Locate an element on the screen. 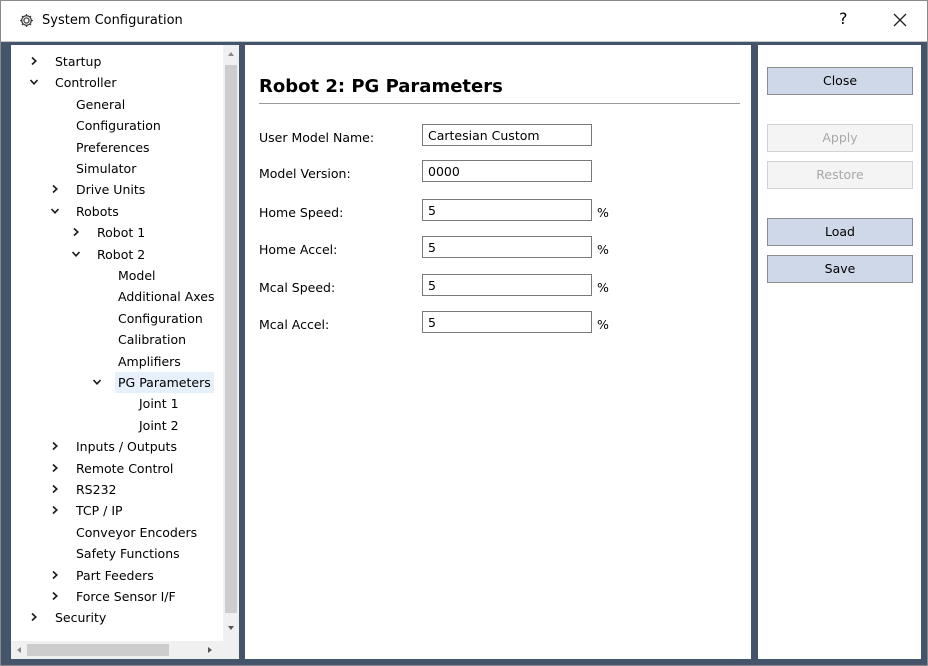 This screenshot has width=928, height=666. tree-item-security: Security is located at coordinates (117, 617).